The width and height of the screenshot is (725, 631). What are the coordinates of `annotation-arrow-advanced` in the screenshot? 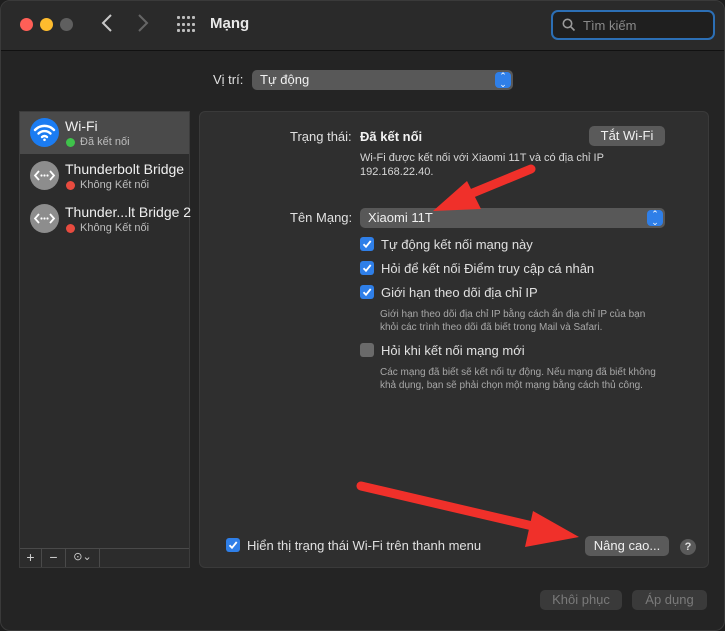 It's located at (467, 514).